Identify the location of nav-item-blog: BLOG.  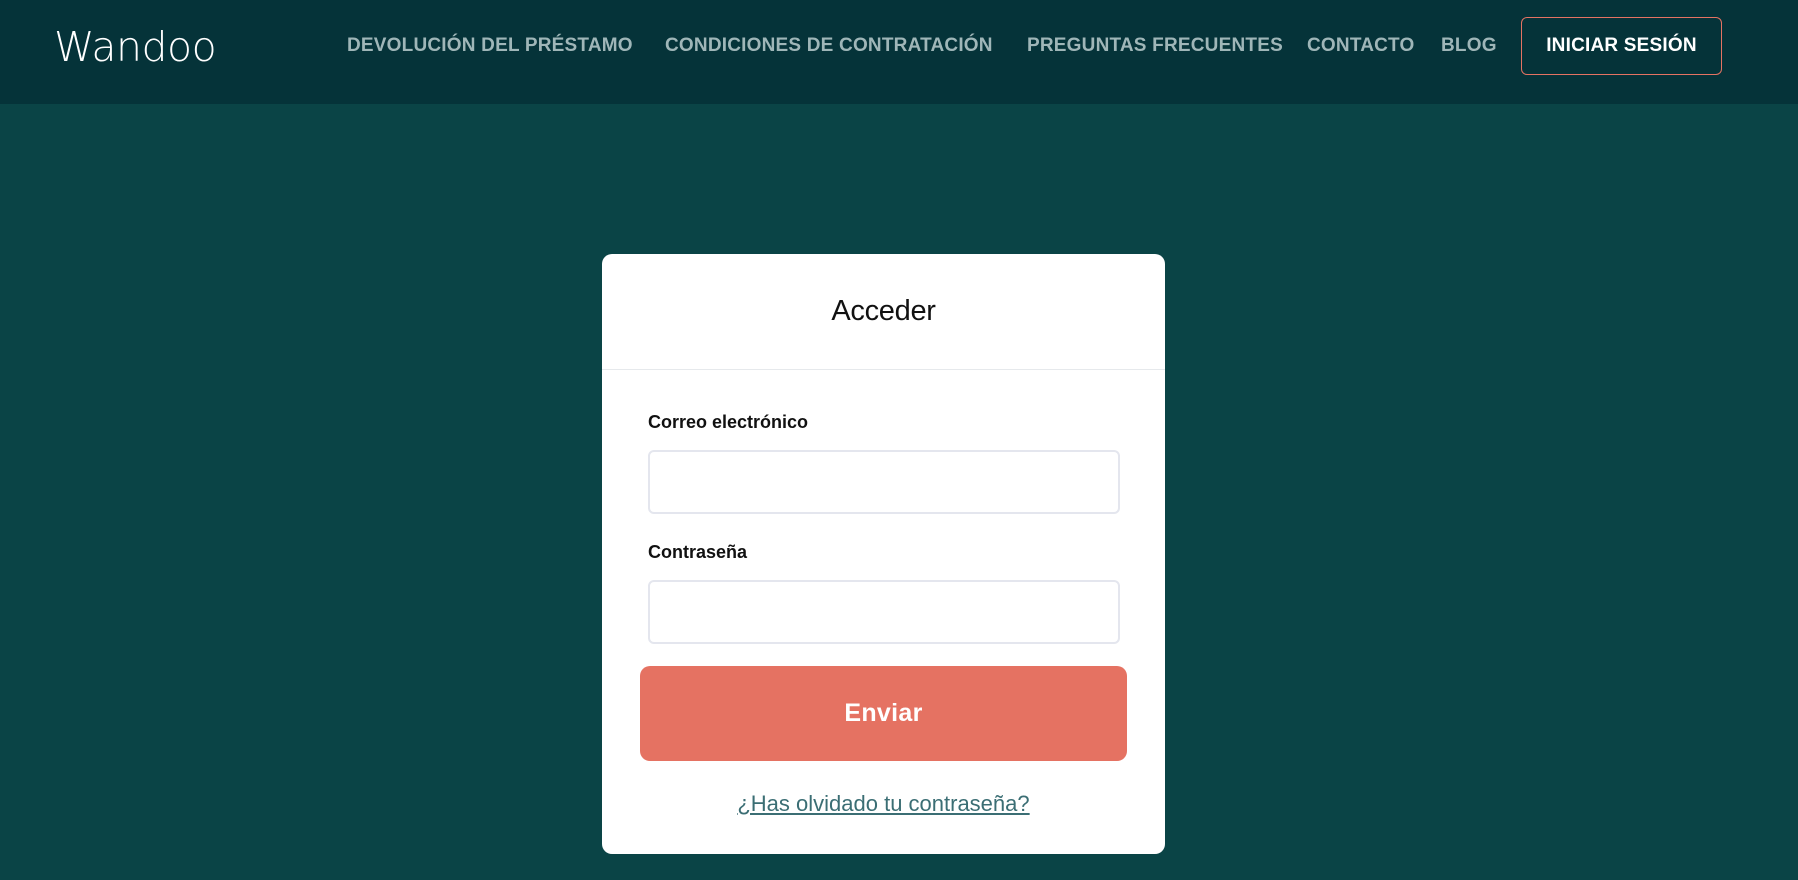
(1469, 46).